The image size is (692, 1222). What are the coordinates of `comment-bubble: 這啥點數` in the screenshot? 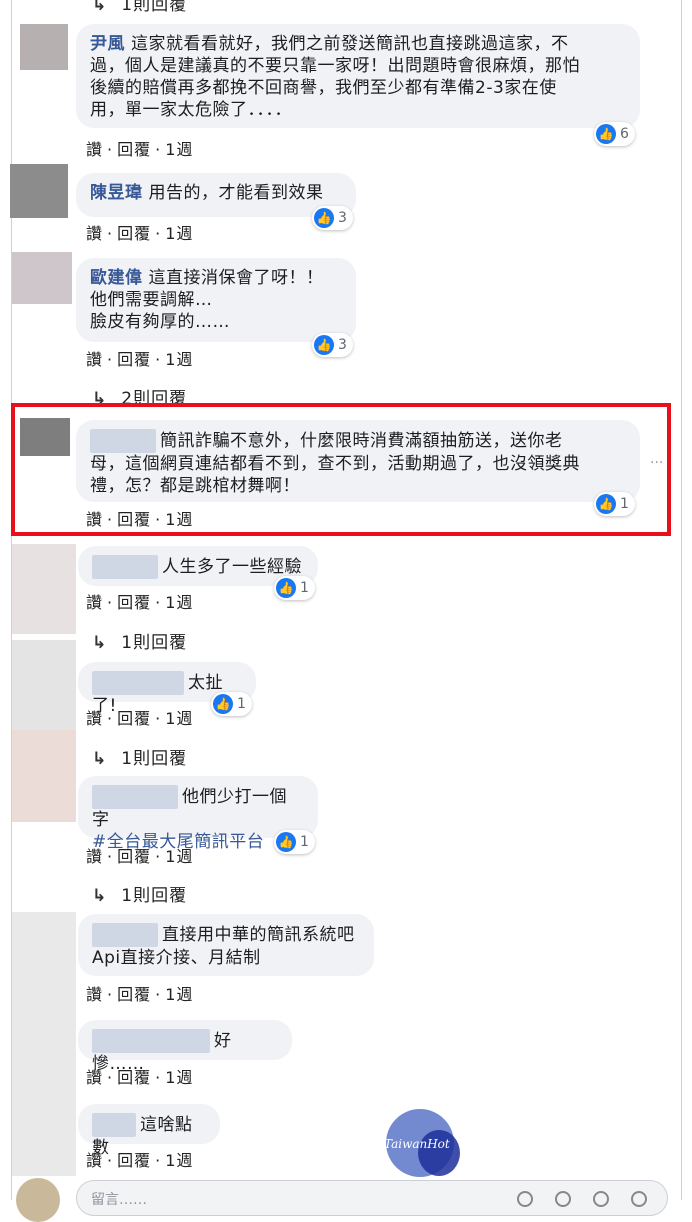 It's located at (149, 1131).